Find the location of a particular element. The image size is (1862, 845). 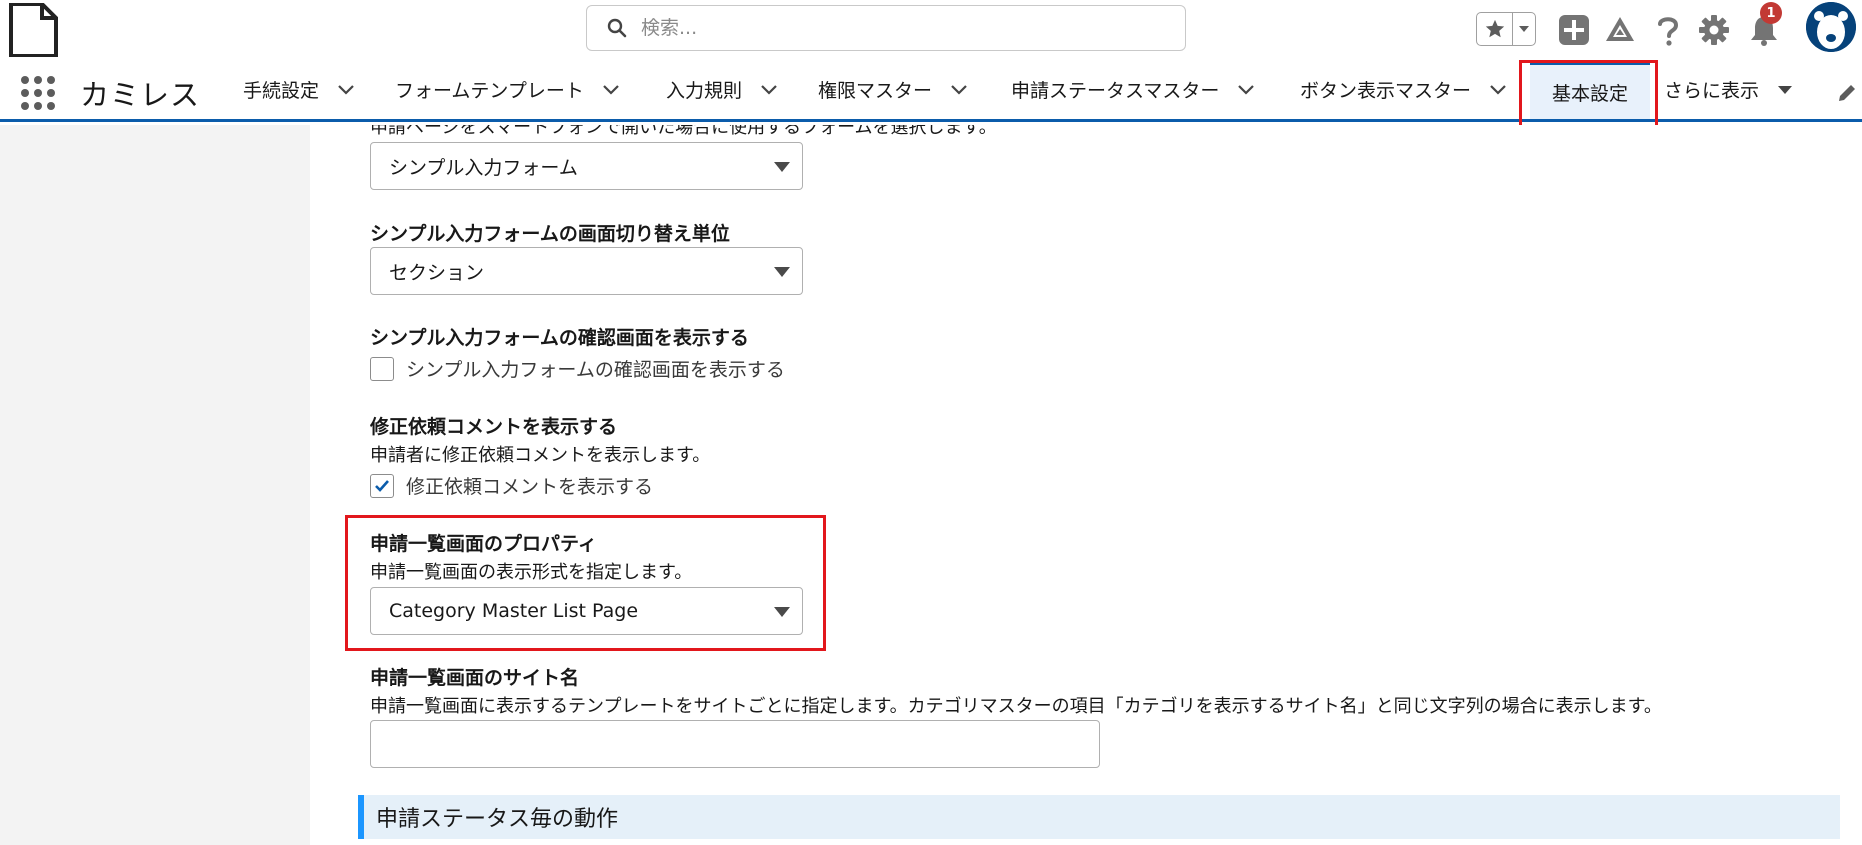

favorites-dropdown-icon is located at coordinates (1524, 29).